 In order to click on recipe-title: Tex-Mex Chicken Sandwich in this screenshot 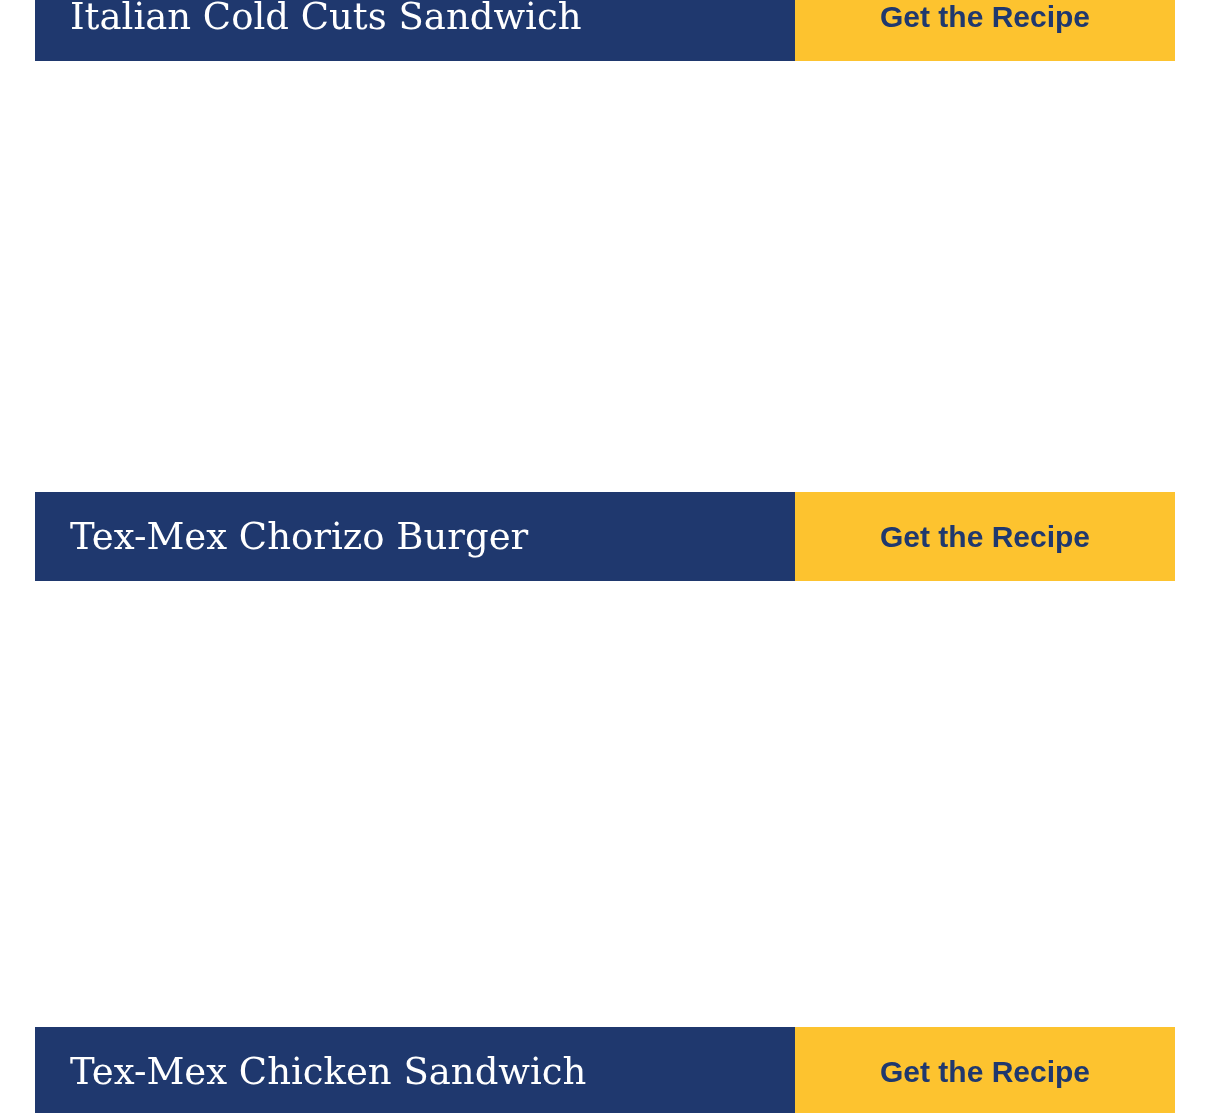, I will do `click(415, 1070)`.